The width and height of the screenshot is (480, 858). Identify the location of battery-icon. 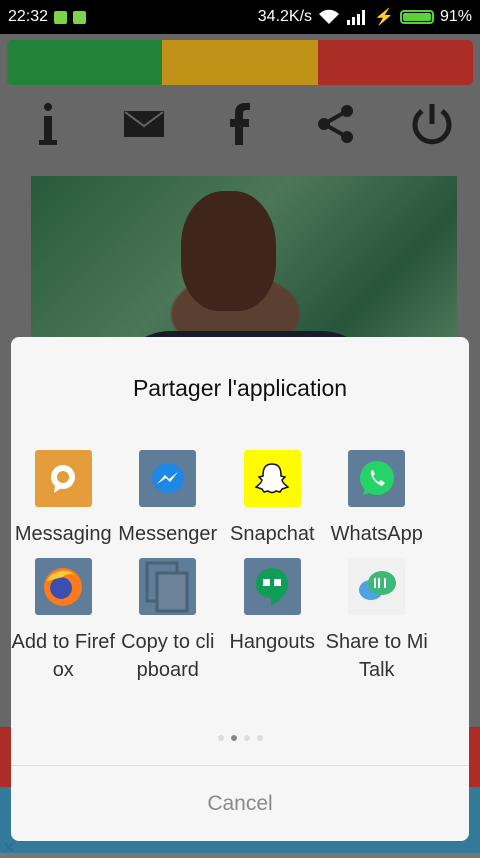
(416, 17).